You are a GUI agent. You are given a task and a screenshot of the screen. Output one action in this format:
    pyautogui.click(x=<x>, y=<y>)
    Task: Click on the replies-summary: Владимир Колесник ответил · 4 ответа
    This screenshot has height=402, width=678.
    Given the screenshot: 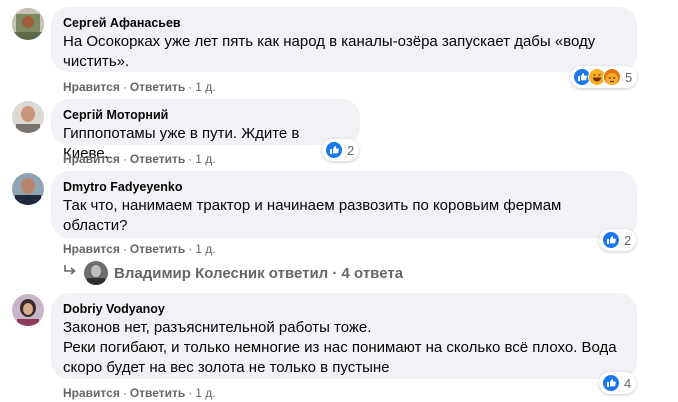 What is the action you would take?
    pyautogui.click(x=258, y=273)
    